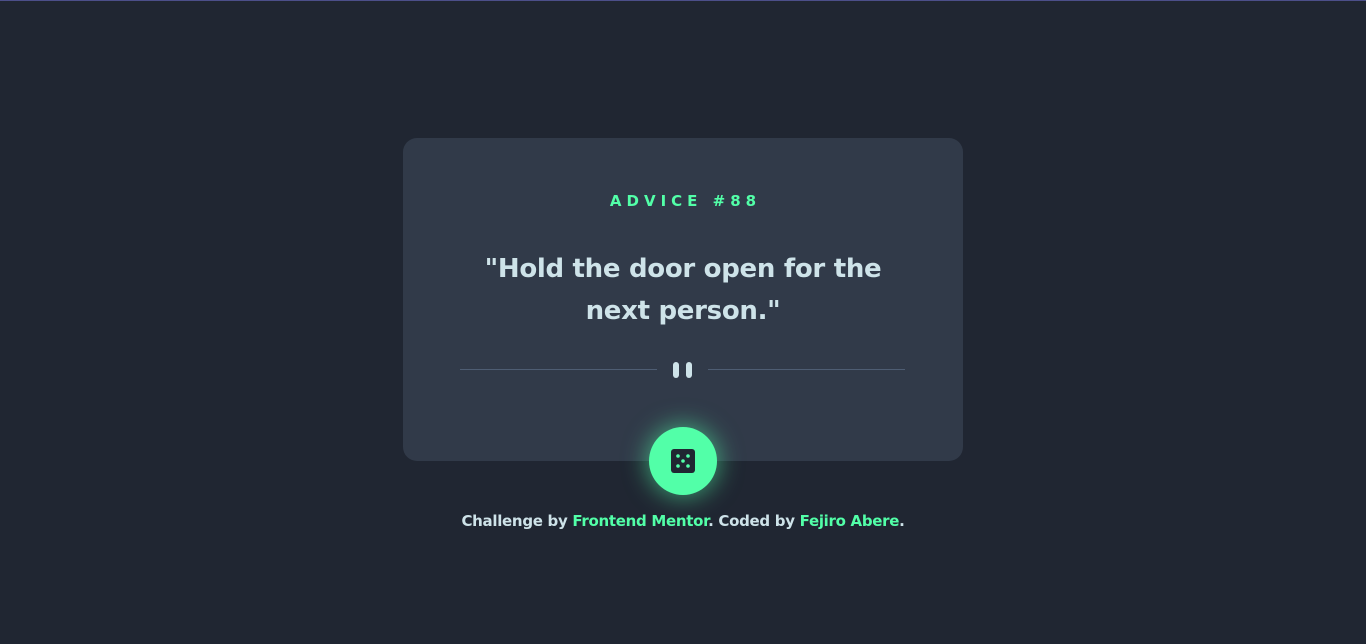 The image size is (1366, 644). What do you see at coordinates (754, 521) in the screenshot?
I see `attribution-middle: . Coded by` at bounding box center [754, 521].